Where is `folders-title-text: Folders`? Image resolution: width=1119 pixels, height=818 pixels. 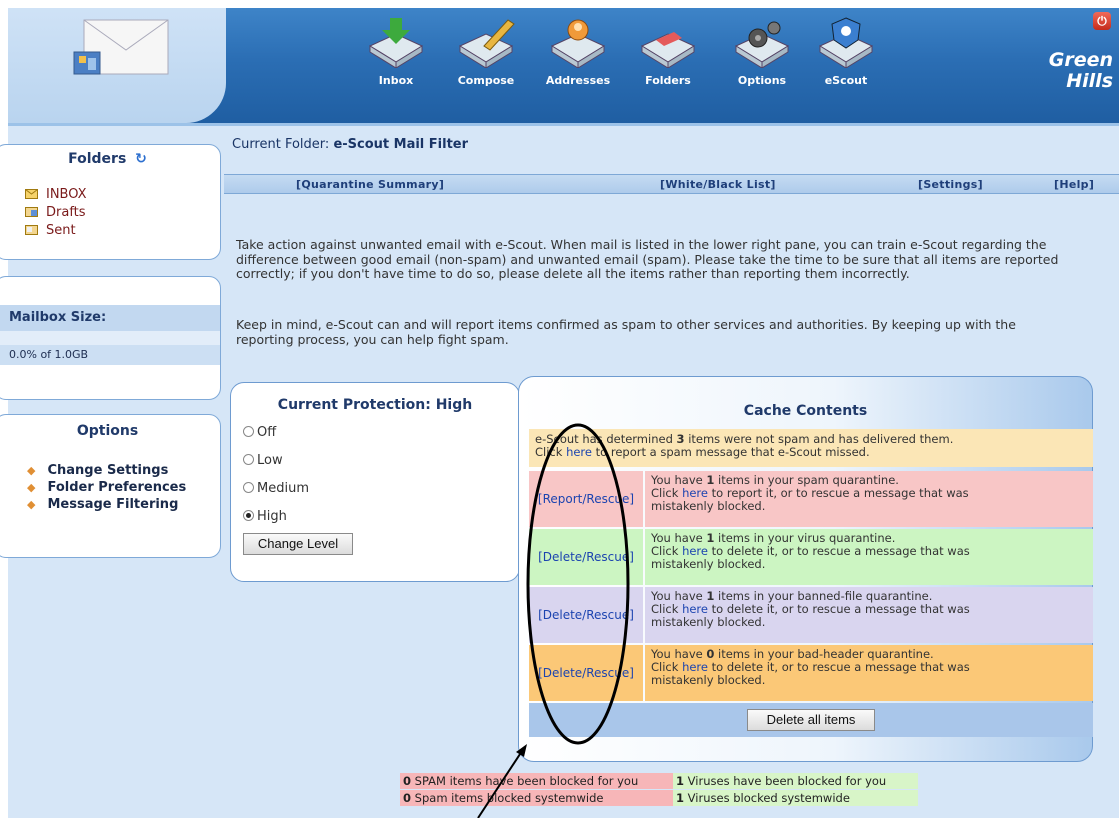
folders-title-text: Folders is located at coordinates (97, 159).